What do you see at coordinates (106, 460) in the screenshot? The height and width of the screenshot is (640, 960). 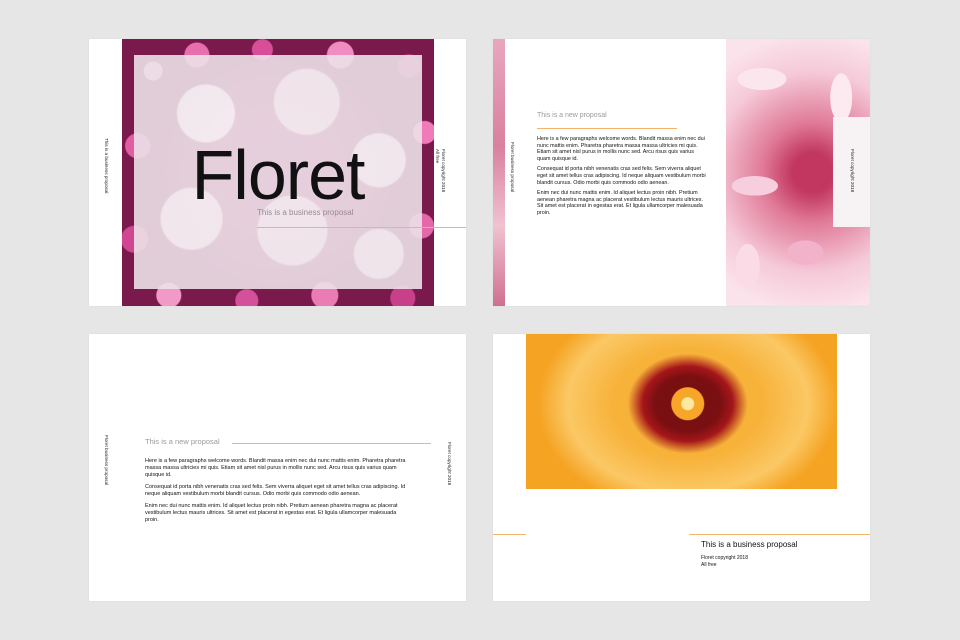 I see `slide3-left-vertical-text: Floret business proposal` at bounding box center [106, 460].